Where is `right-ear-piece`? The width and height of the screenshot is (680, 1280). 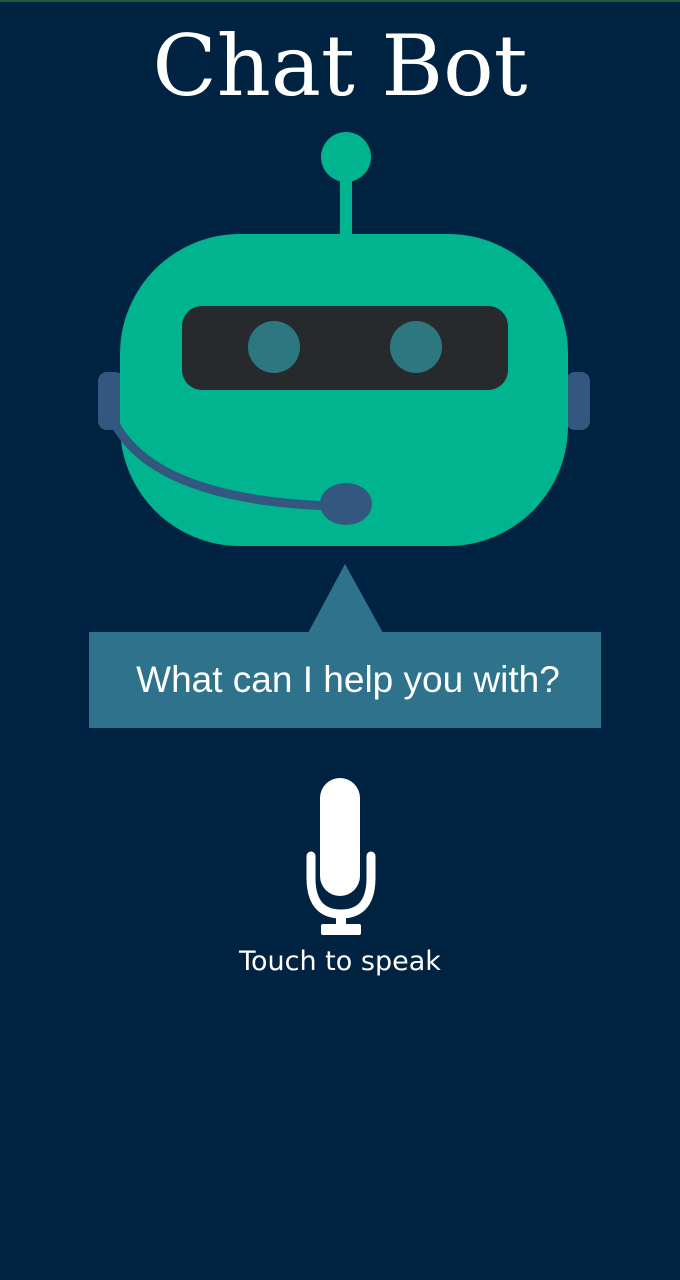 right-ear-piece is located at coordinates (578, 401).